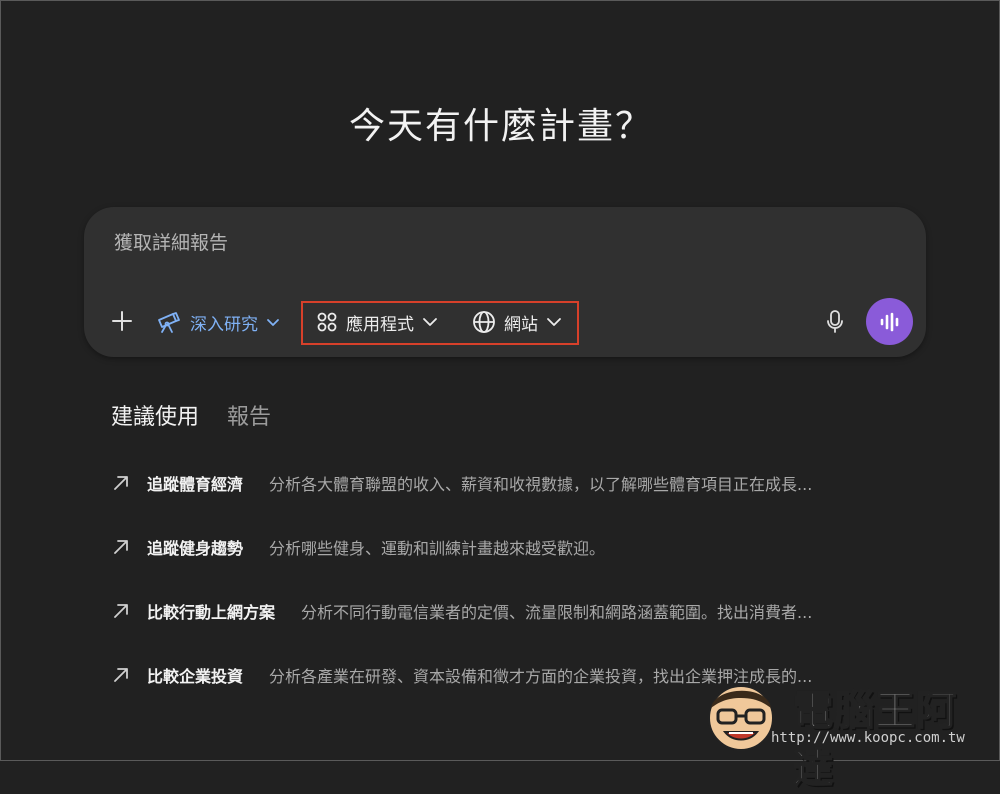 The width and height of the screenshot is (1000, 794). I want to click on dictate-button, so click(835, 322).